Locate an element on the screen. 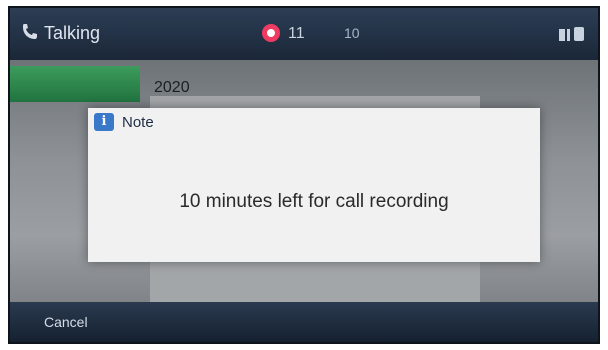 The height and width of the screenshot is (350, 608). call-status-title: Talking is located at coordinates (72, 33).